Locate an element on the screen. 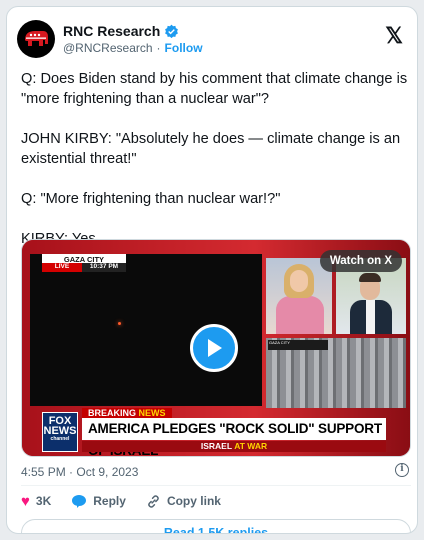 The height and width of the screenshot is (540, 424). heart-icon: ♥ is located at coordinates (25, 501).